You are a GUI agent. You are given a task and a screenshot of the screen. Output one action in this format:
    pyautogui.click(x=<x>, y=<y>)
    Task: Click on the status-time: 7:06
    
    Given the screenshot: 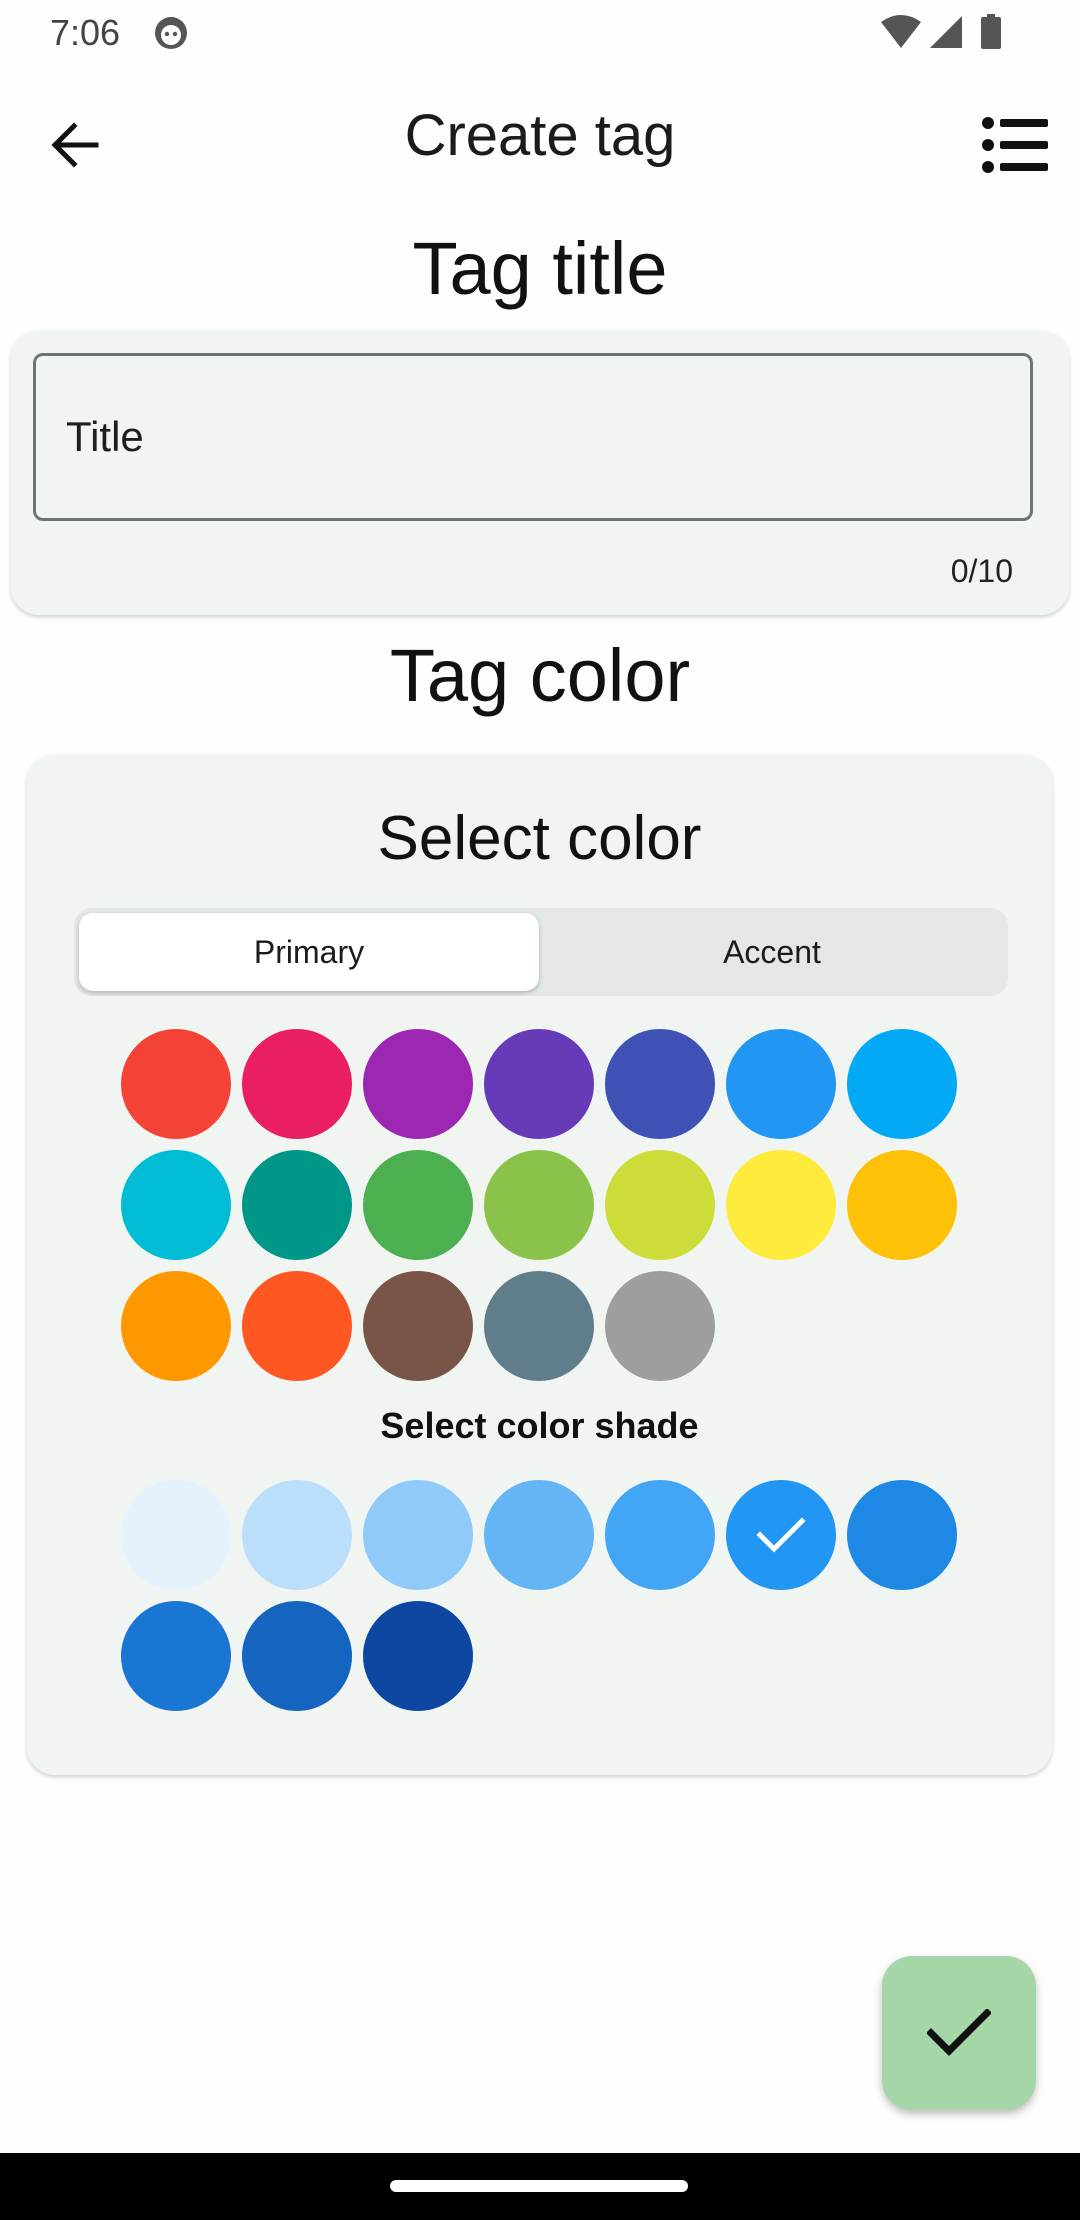 What is the action you would take?
    pyautogui.click(x=85, y=32)
    